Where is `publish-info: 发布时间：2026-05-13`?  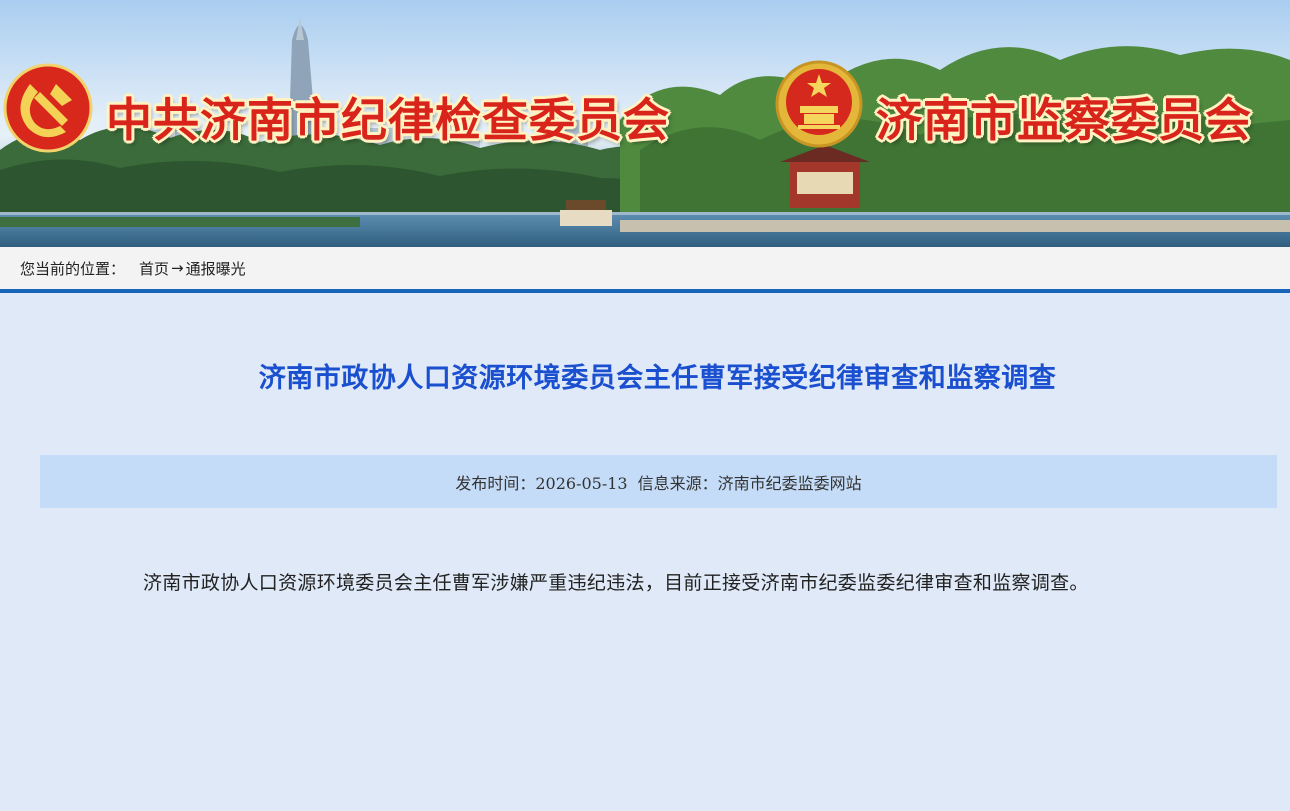 publish-info: 发布时间：2026-05-13 is located at coordinates (541, 482).